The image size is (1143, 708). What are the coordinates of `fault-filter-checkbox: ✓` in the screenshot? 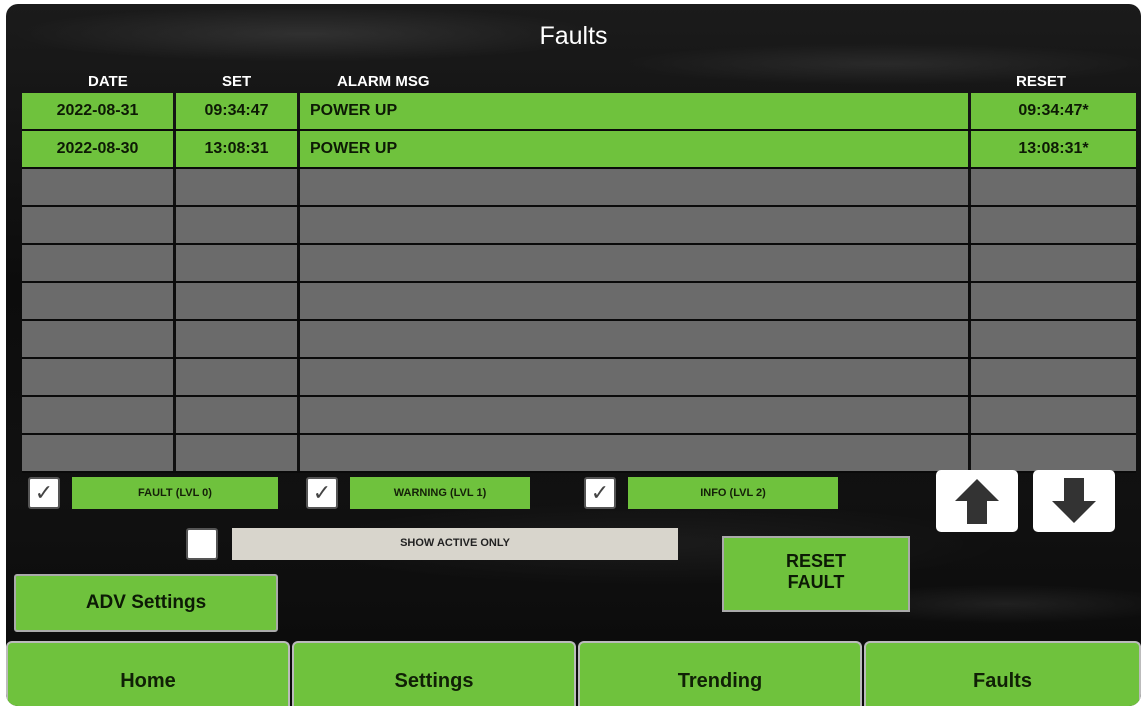 It's located at (44, 493).